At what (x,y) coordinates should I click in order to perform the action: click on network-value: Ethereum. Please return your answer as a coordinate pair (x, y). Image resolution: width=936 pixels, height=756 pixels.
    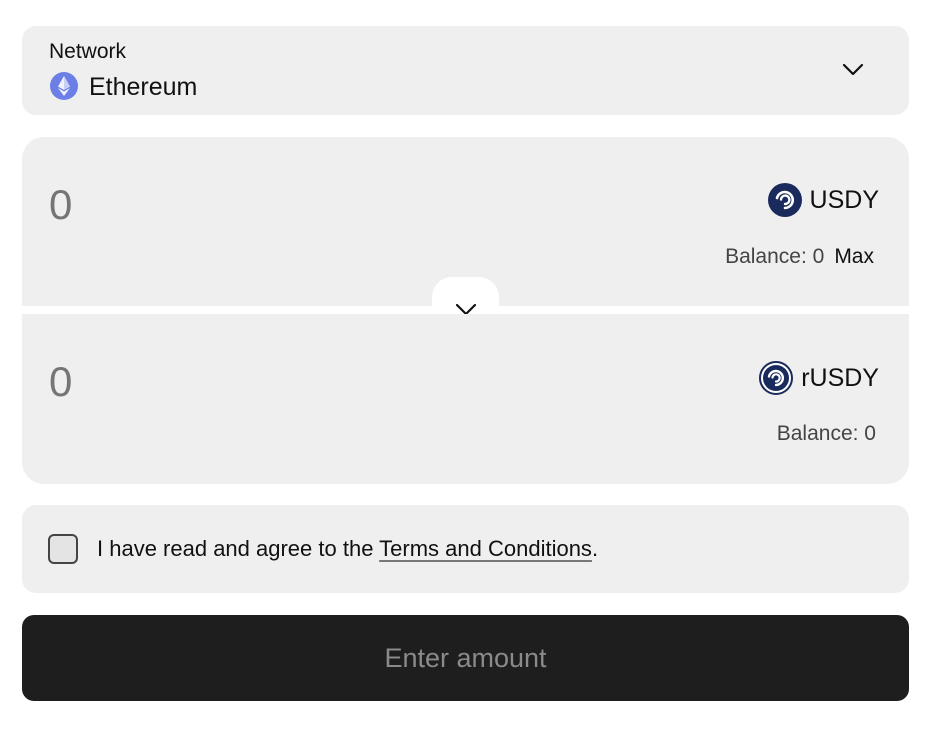
    Looking at the image, I should click on (143, 87).